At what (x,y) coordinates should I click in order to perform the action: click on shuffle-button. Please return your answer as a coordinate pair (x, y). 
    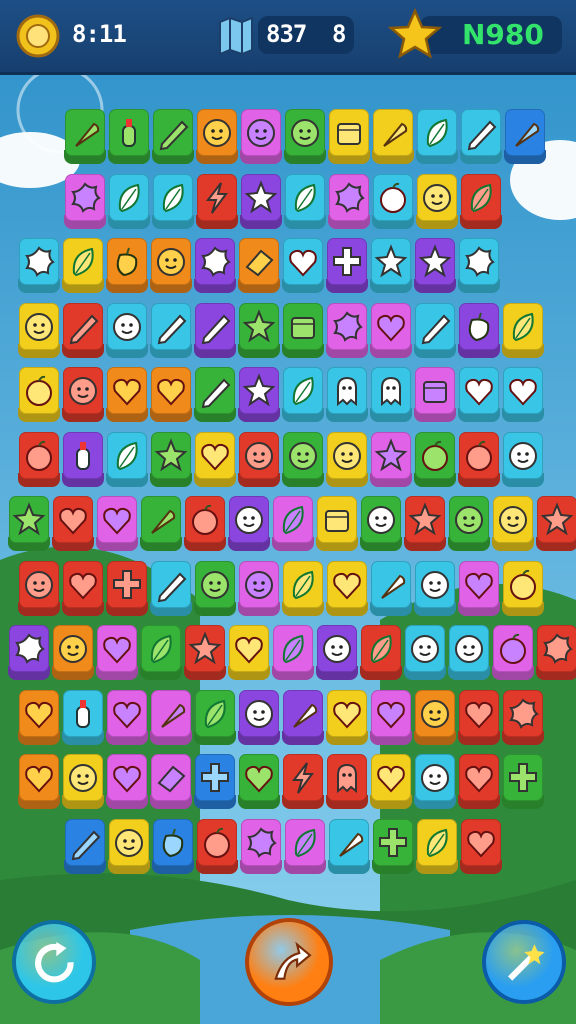
    Looking at the image, I should click on (54, 962).